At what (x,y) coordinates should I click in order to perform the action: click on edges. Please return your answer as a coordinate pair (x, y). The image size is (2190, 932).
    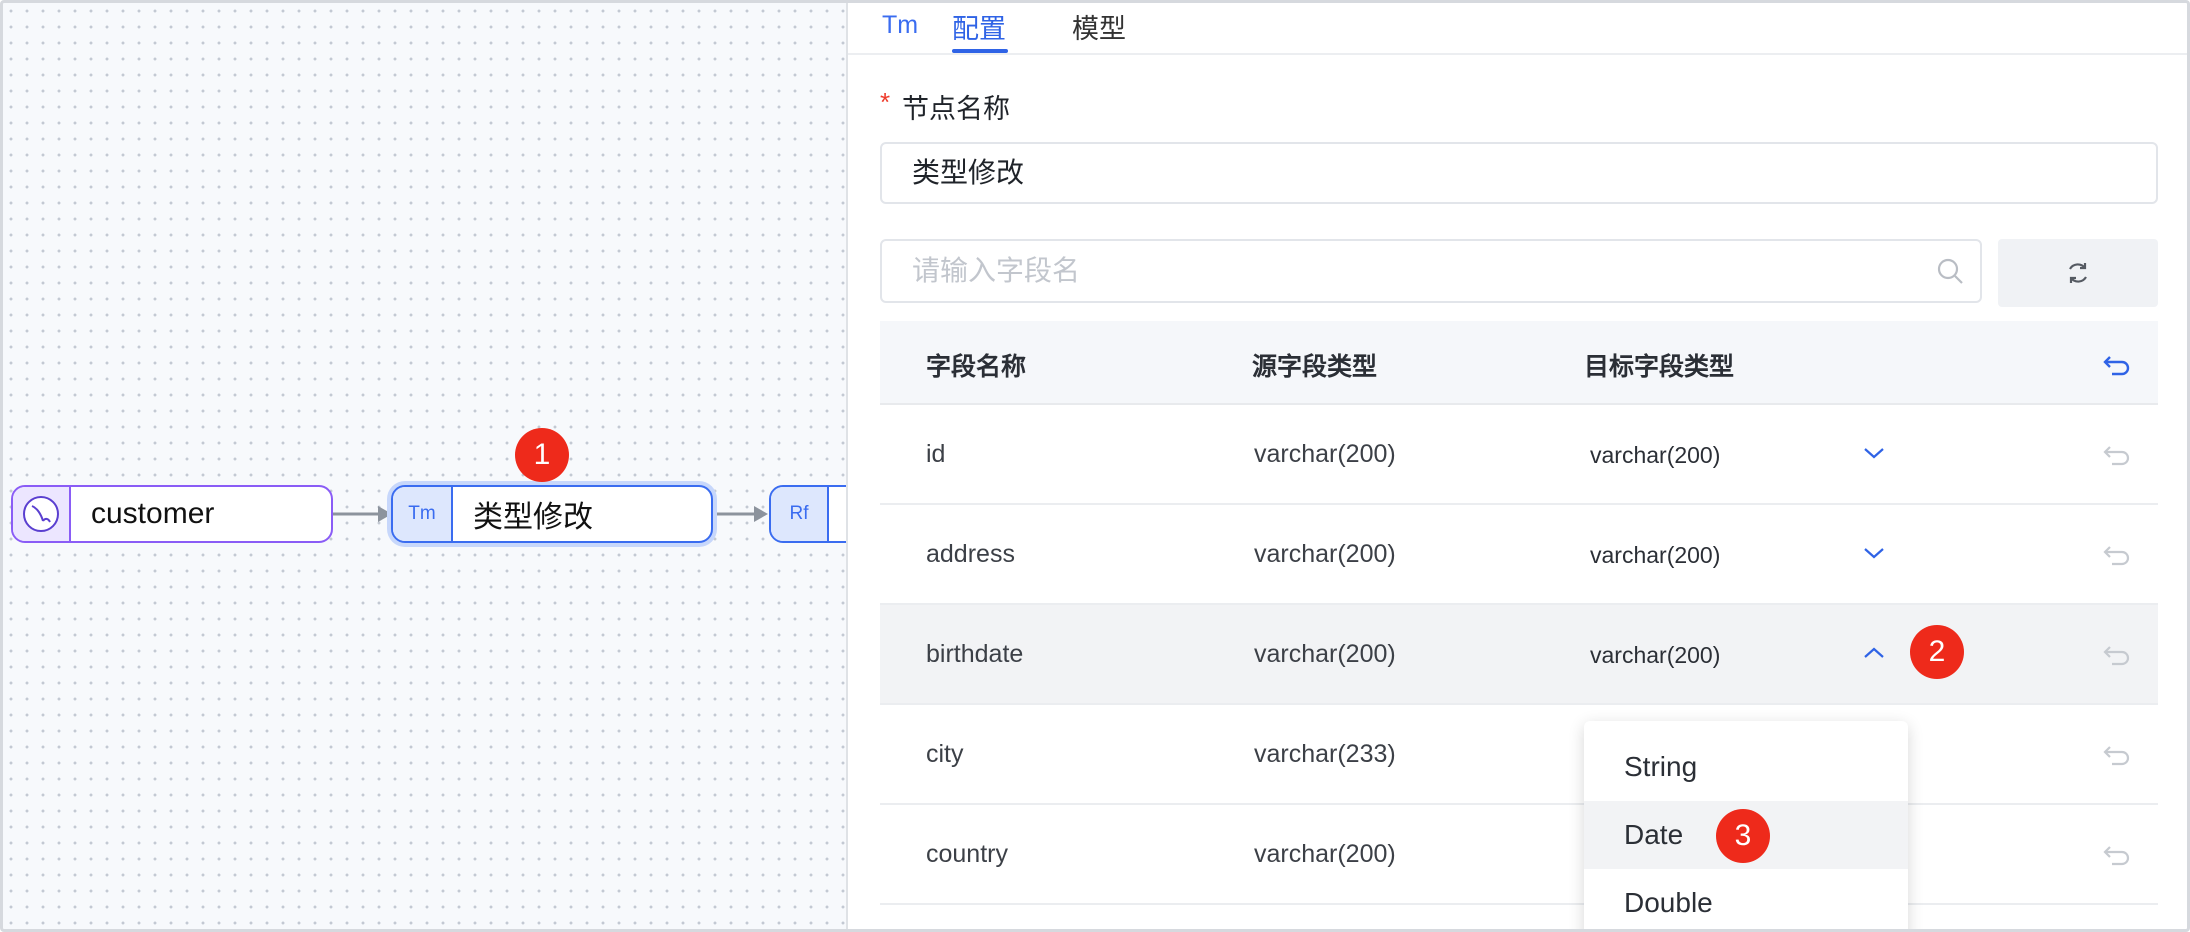
    Looking at the image, I should click on (549, 514).